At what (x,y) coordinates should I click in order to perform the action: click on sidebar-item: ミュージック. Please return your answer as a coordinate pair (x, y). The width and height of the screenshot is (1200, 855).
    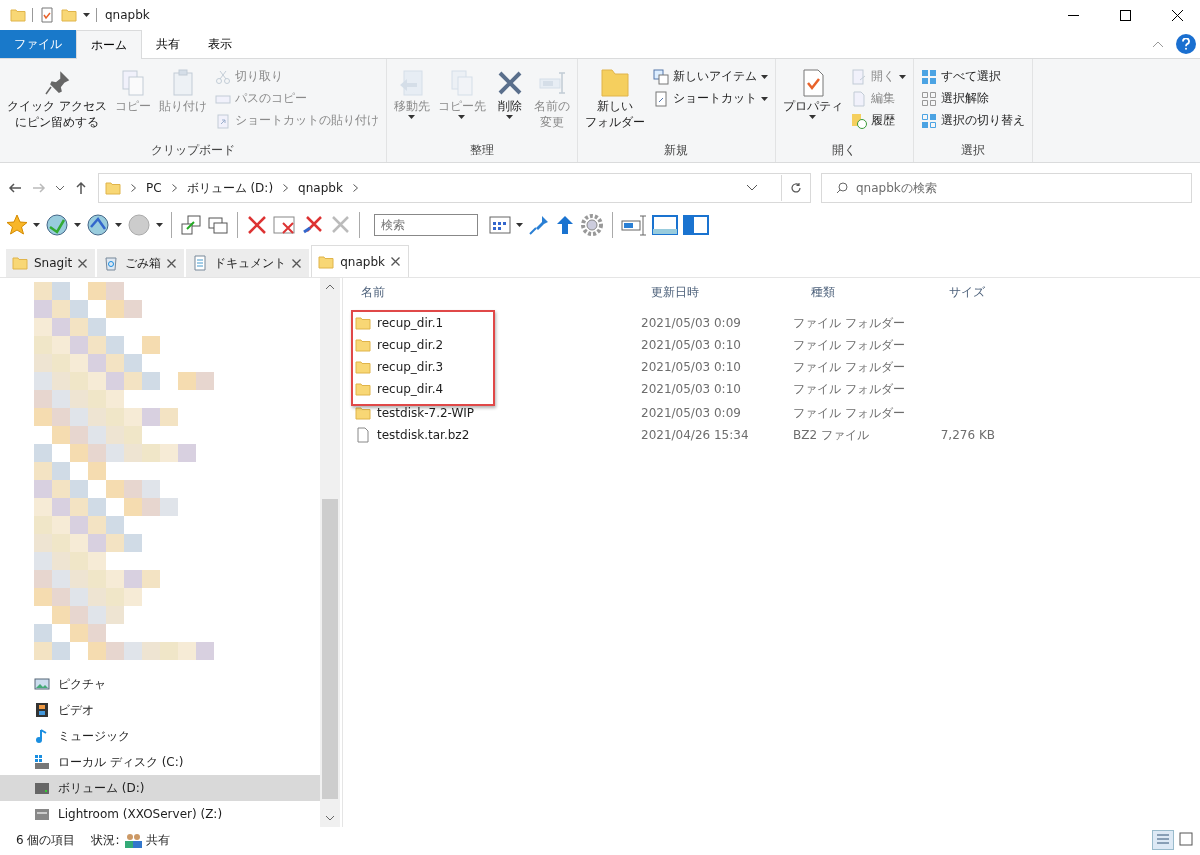
    Looking at the image, I should click on (160, 736).